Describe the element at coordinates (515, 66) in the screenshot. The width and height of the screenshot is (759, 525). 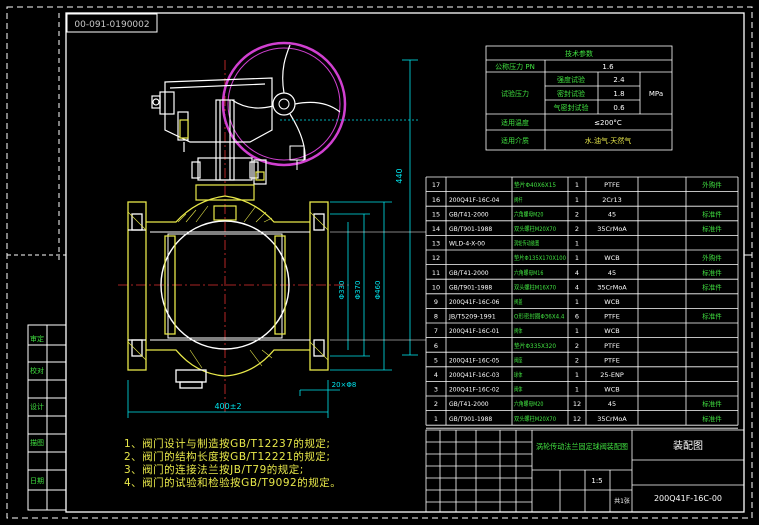
I see `spec-label: 公称压力 PN` at that location.